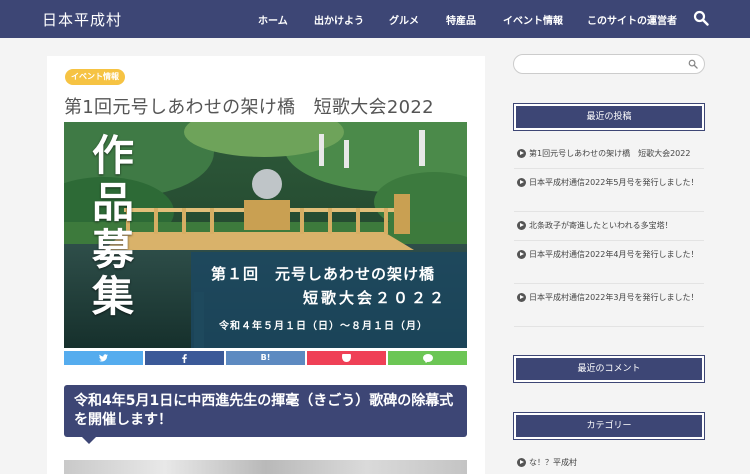  What do you see at coordinates (609, 426) in the screenshot?
I see `categories-heading: カテゴリー` at bounding box center [609, 426].